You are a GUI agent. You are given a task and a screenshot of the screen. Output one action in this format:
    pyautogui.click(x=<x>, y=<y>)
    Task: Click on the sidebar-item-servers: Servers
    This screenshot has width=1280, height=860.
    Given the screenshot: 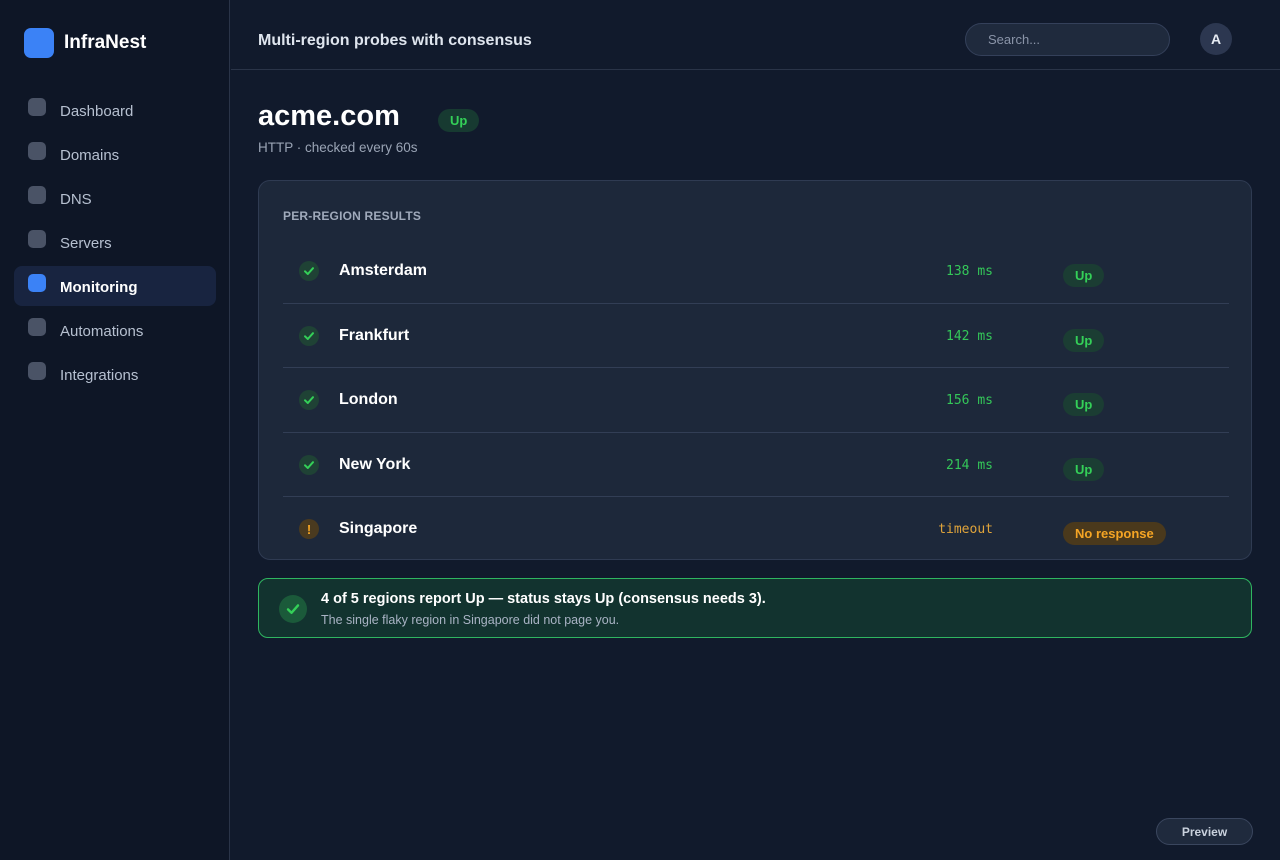 What is the action you would take?
    pyautogui.click(x=115, y=242)
    